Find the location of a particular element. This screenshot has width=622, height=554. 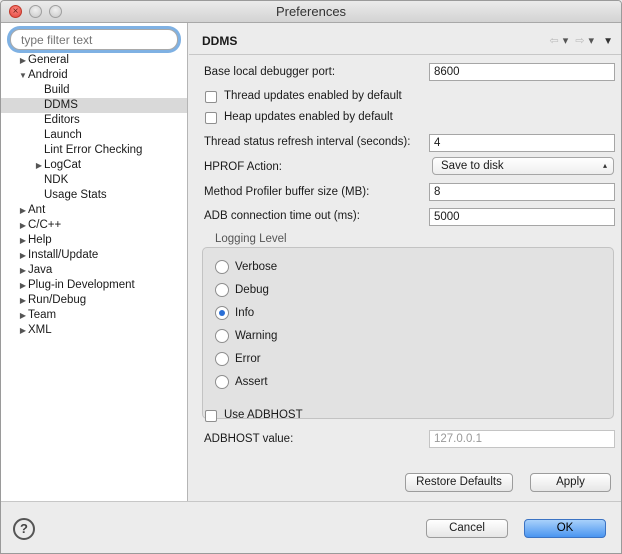

collapse-arrow-icon: ▼ is located at coordinates (23, 75).